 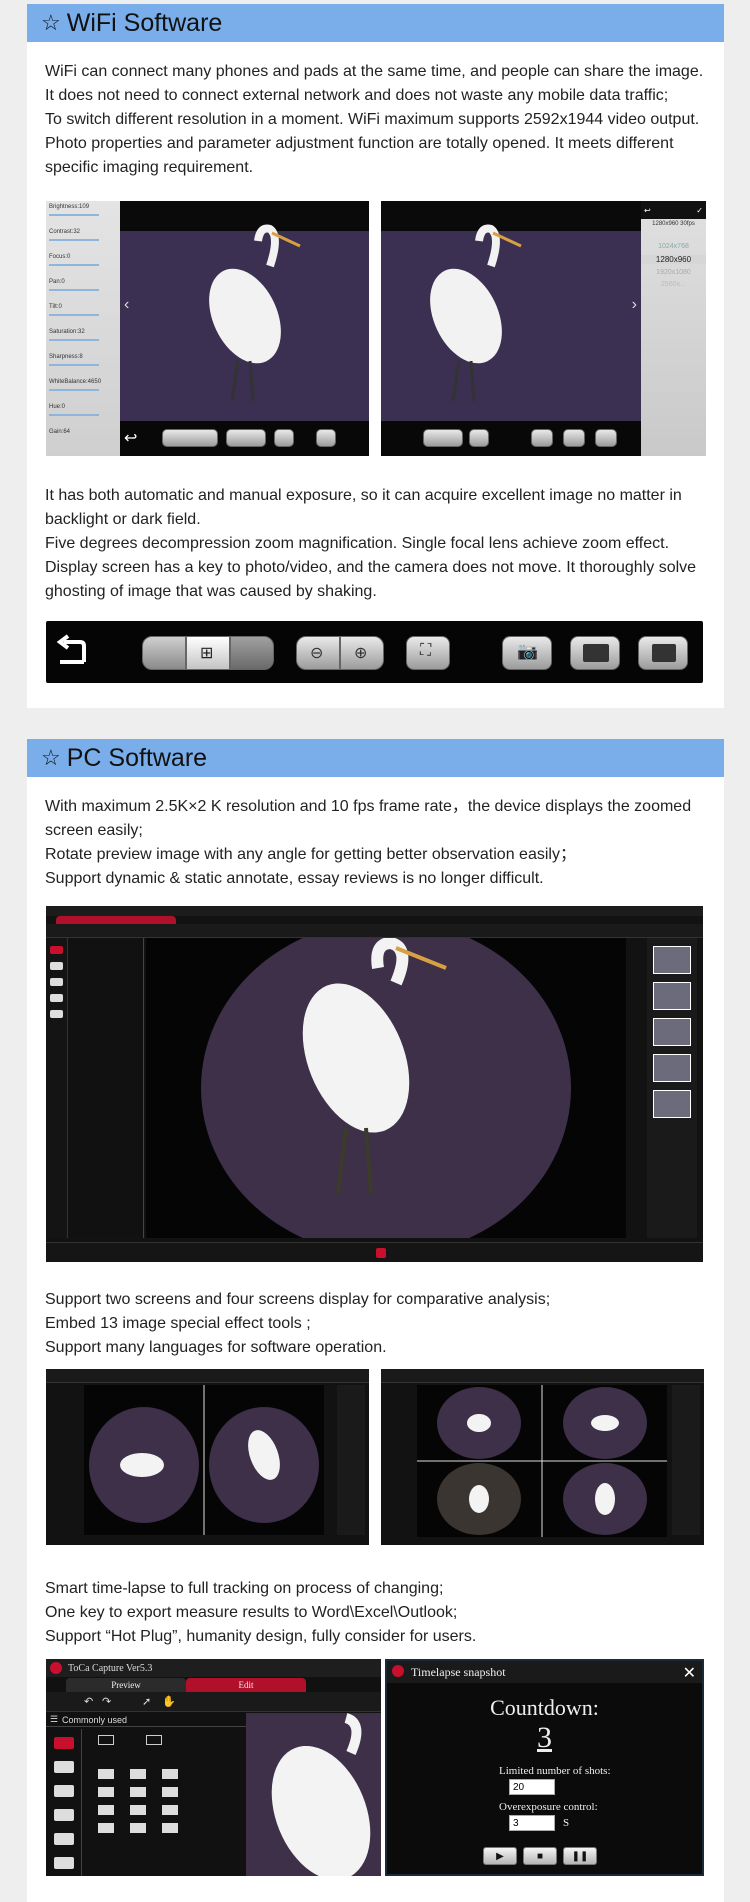 I want to click on play-button: ▶, so click(x=500, y=1856).